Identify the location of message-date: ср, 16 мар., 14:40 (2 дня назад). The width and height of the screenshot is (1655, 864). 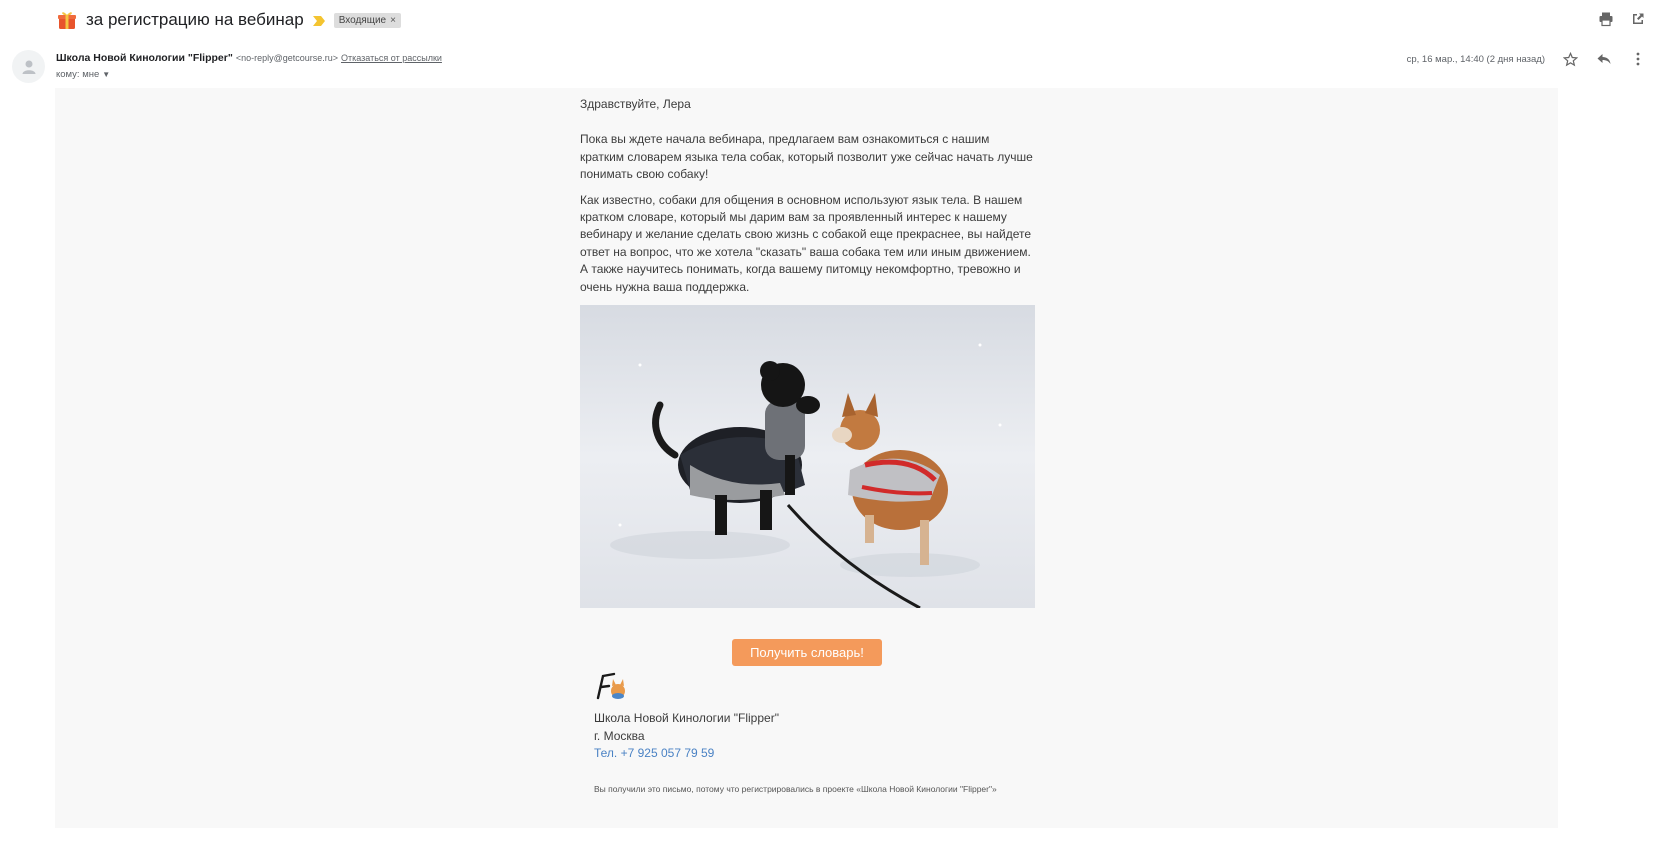
(1475, 59).